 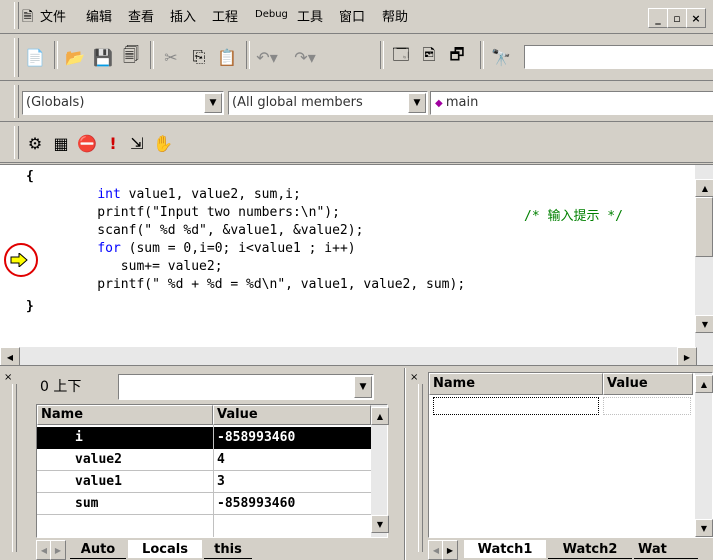 What do you see at coordinates (647, 406) in the screenshot?
I see `watch-new-value` at bounding box center [647, 406].